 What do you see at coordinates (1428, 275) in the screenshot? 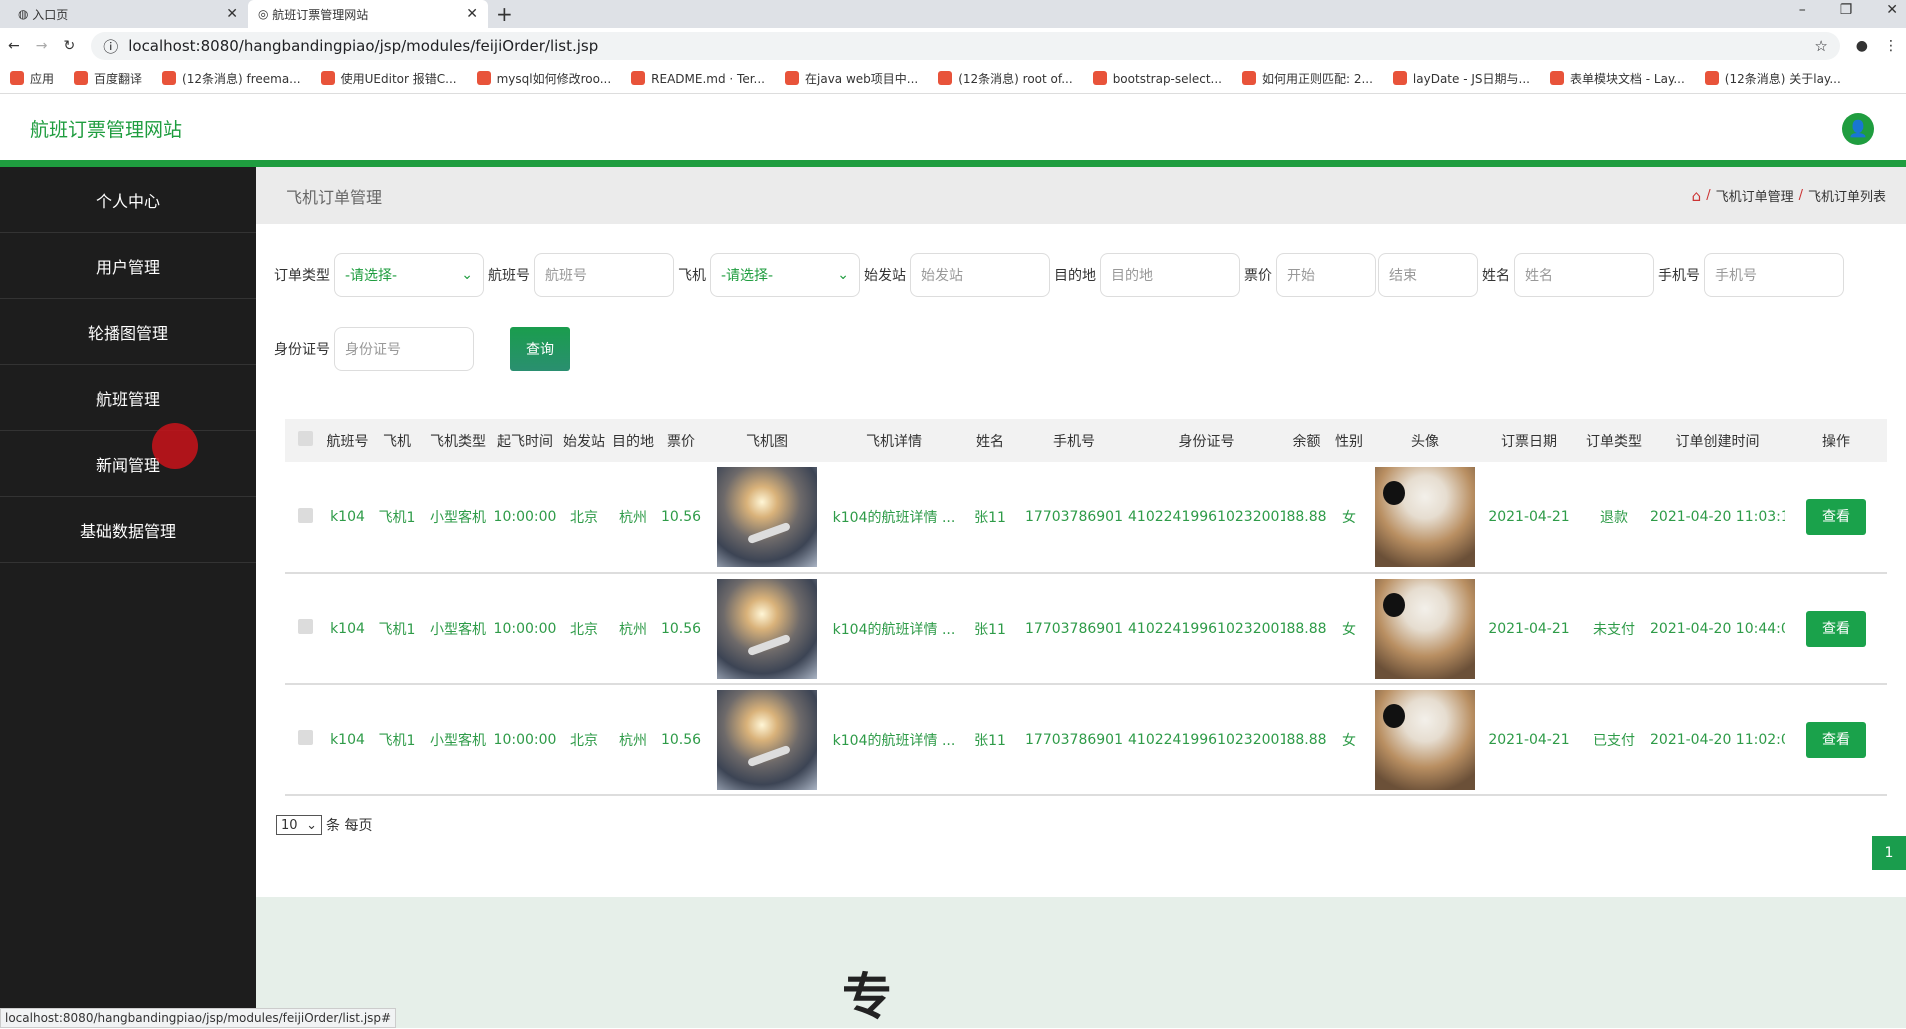
I see `price-end-input: 结束` at bounding box center [1428, 275].